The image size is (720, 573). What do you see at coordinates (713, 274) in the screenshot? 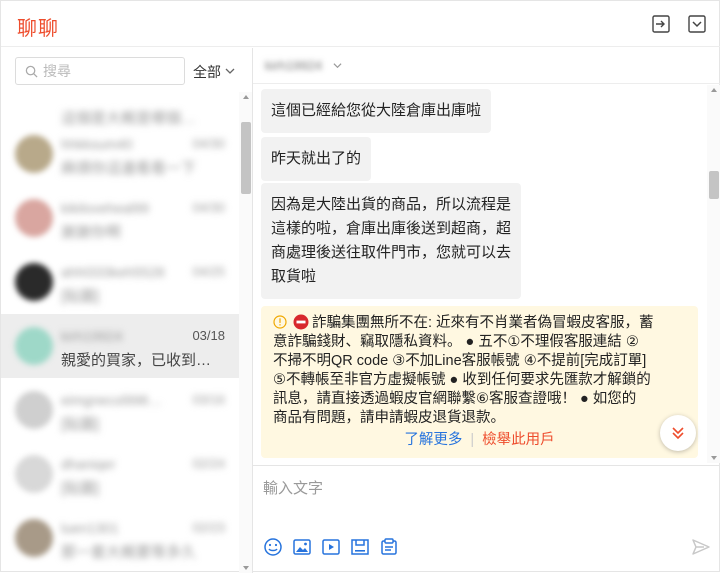
I see `message-scrollbar` at bounding box center [713, 274].